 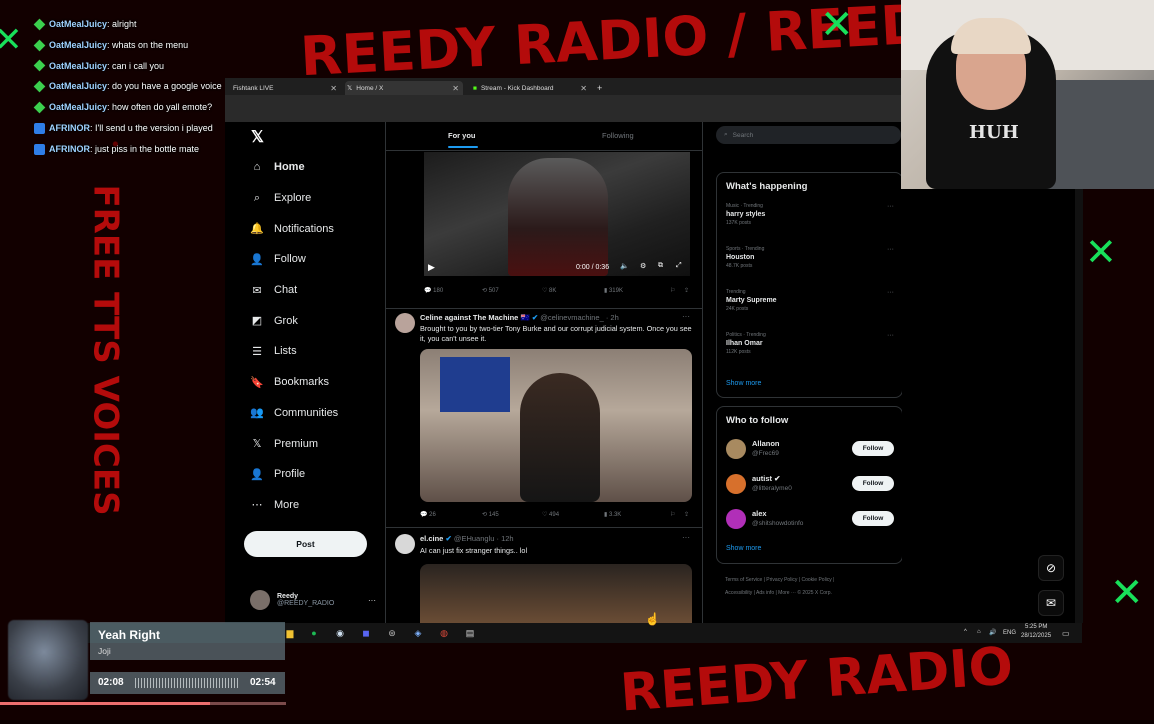 I want to click on repost-button: ⟲ 507, so click(x=490, y=290).